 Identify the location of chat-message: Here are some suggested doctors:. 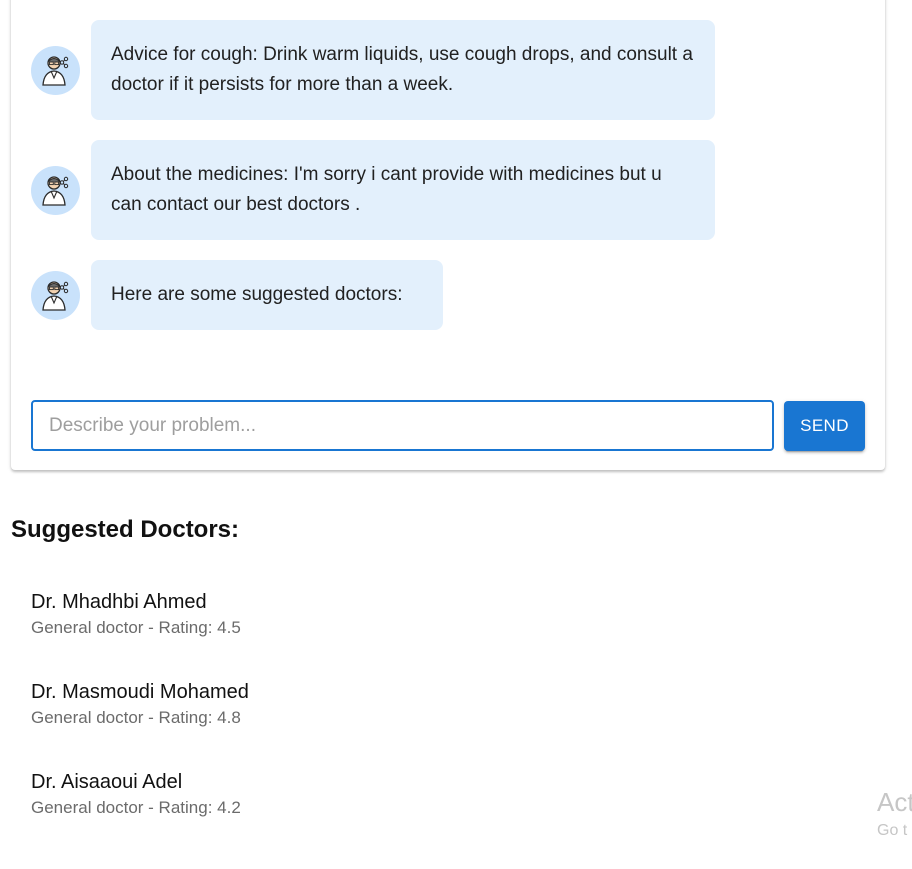
(237, 295).